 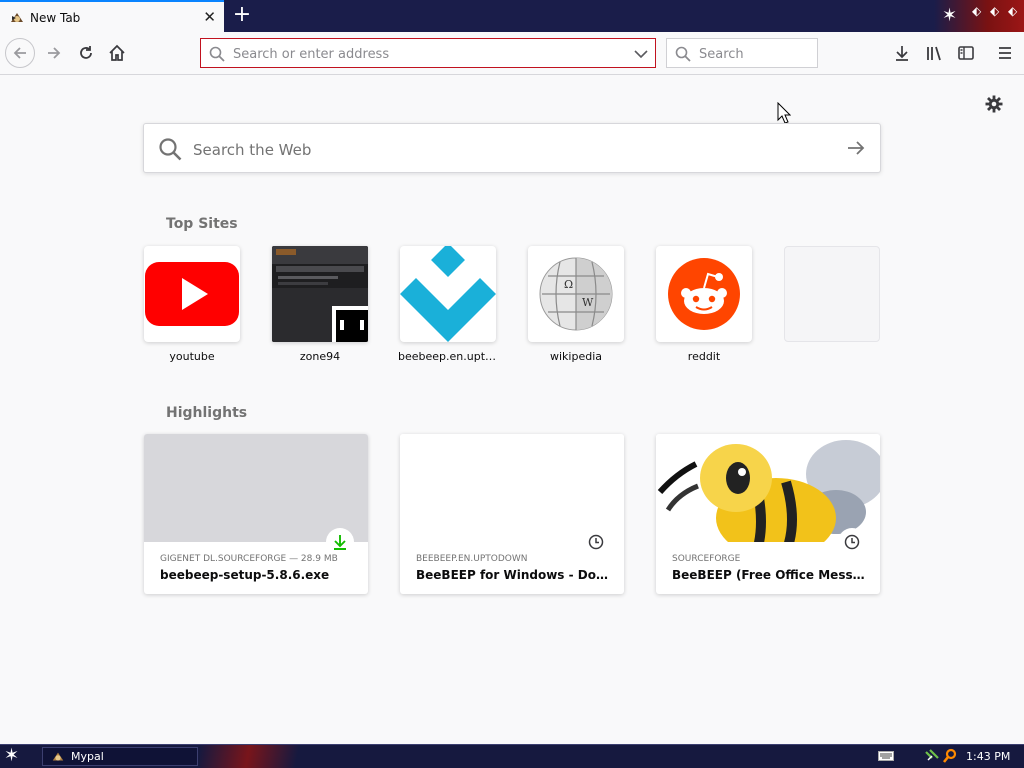 What do you see at coordinates (756, 54) in the screenshot?
I see `search-input` at bounding box center [756, 54].